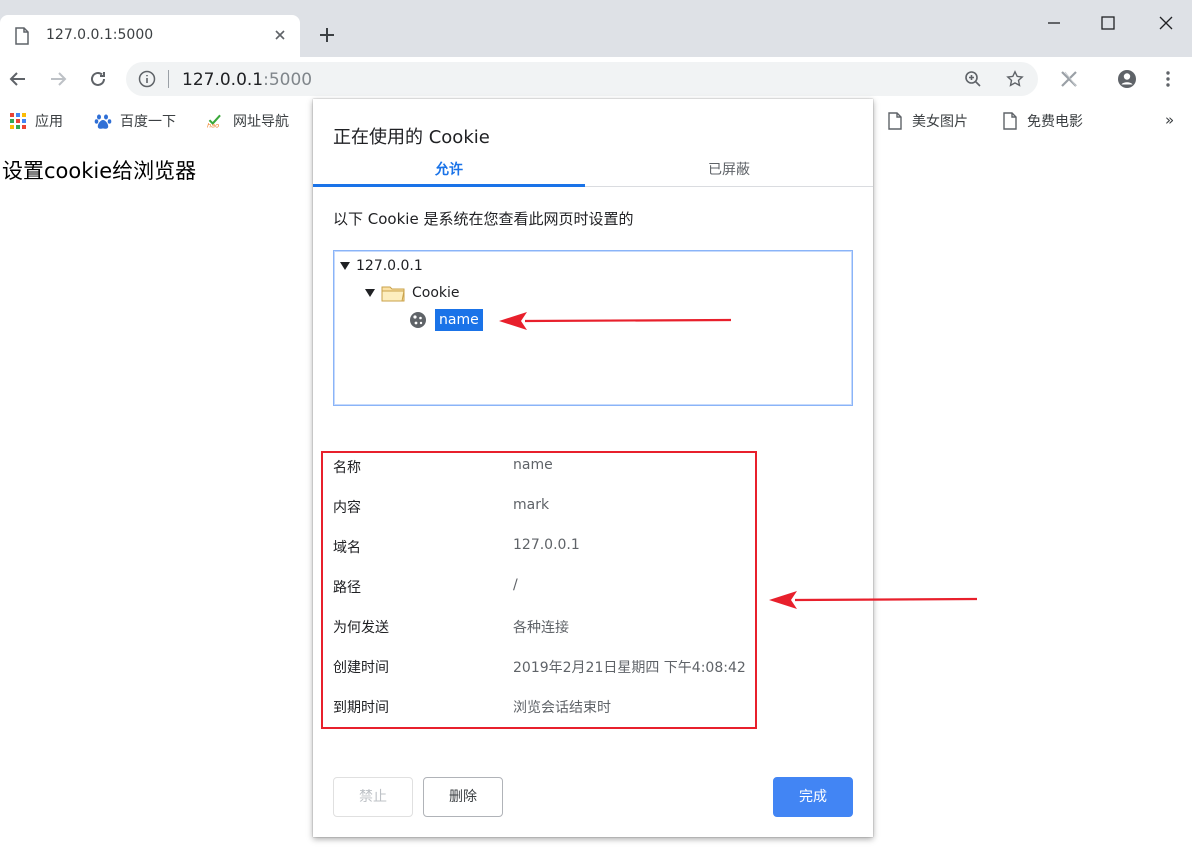 The height and width of the screenshot is (857, 1192). What do you see at coordinates (940, 122) in the screenshot?
I see `bookmark-label: 美女图片` at bounding box center [940, 122].